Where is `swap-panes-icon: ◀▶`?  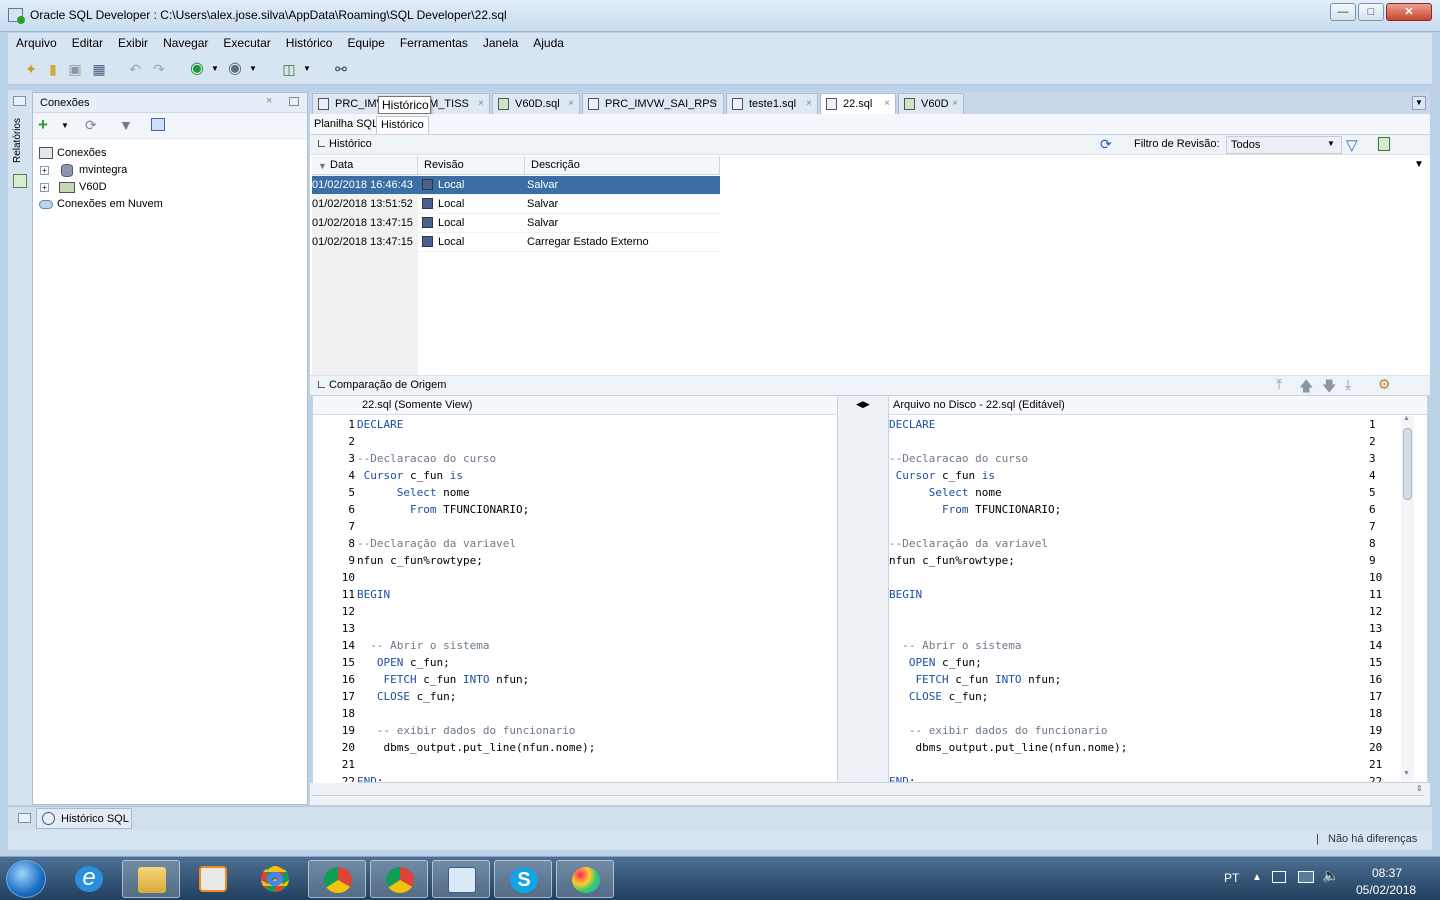
swap-panes-icon: ◀▶ is located at coordinates (863, 404).